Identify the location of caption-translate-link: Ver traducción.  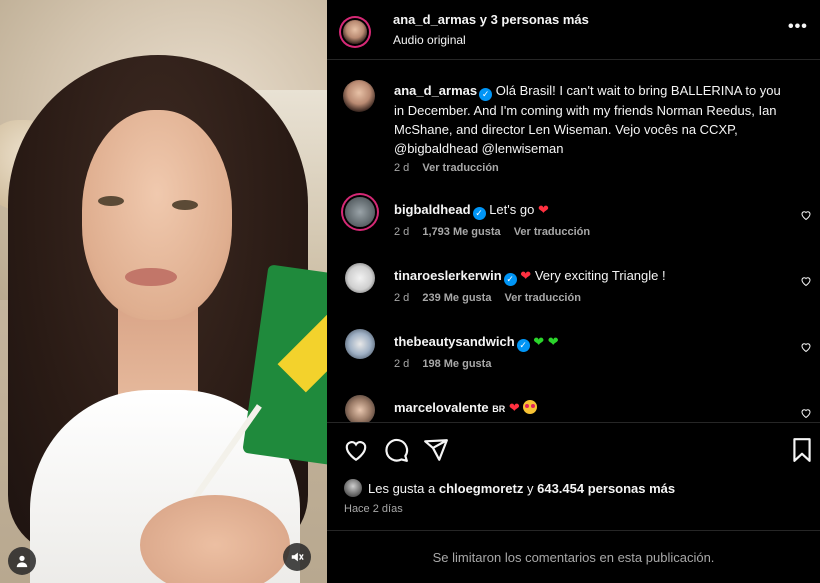
(460, 168).